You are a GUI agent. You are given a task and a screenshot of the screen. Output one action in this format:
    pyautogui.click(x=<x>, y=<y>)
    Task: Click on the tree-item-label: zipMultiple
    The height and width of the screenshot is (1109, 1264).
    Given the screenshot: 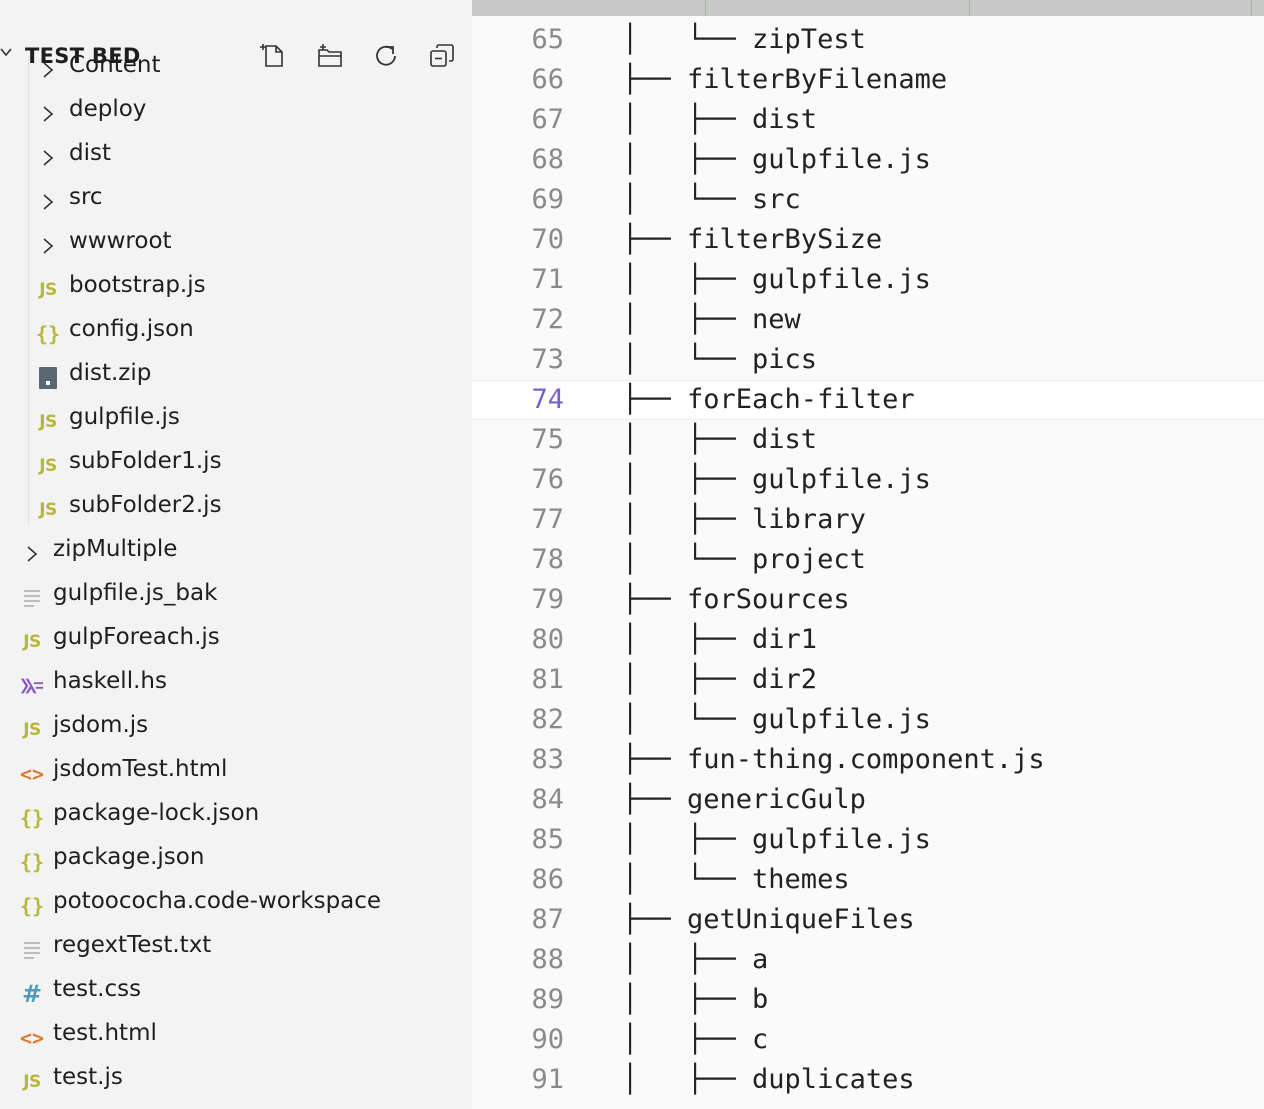 What is the action you would take?
    pyautogui.click(x=115, y=549)
    